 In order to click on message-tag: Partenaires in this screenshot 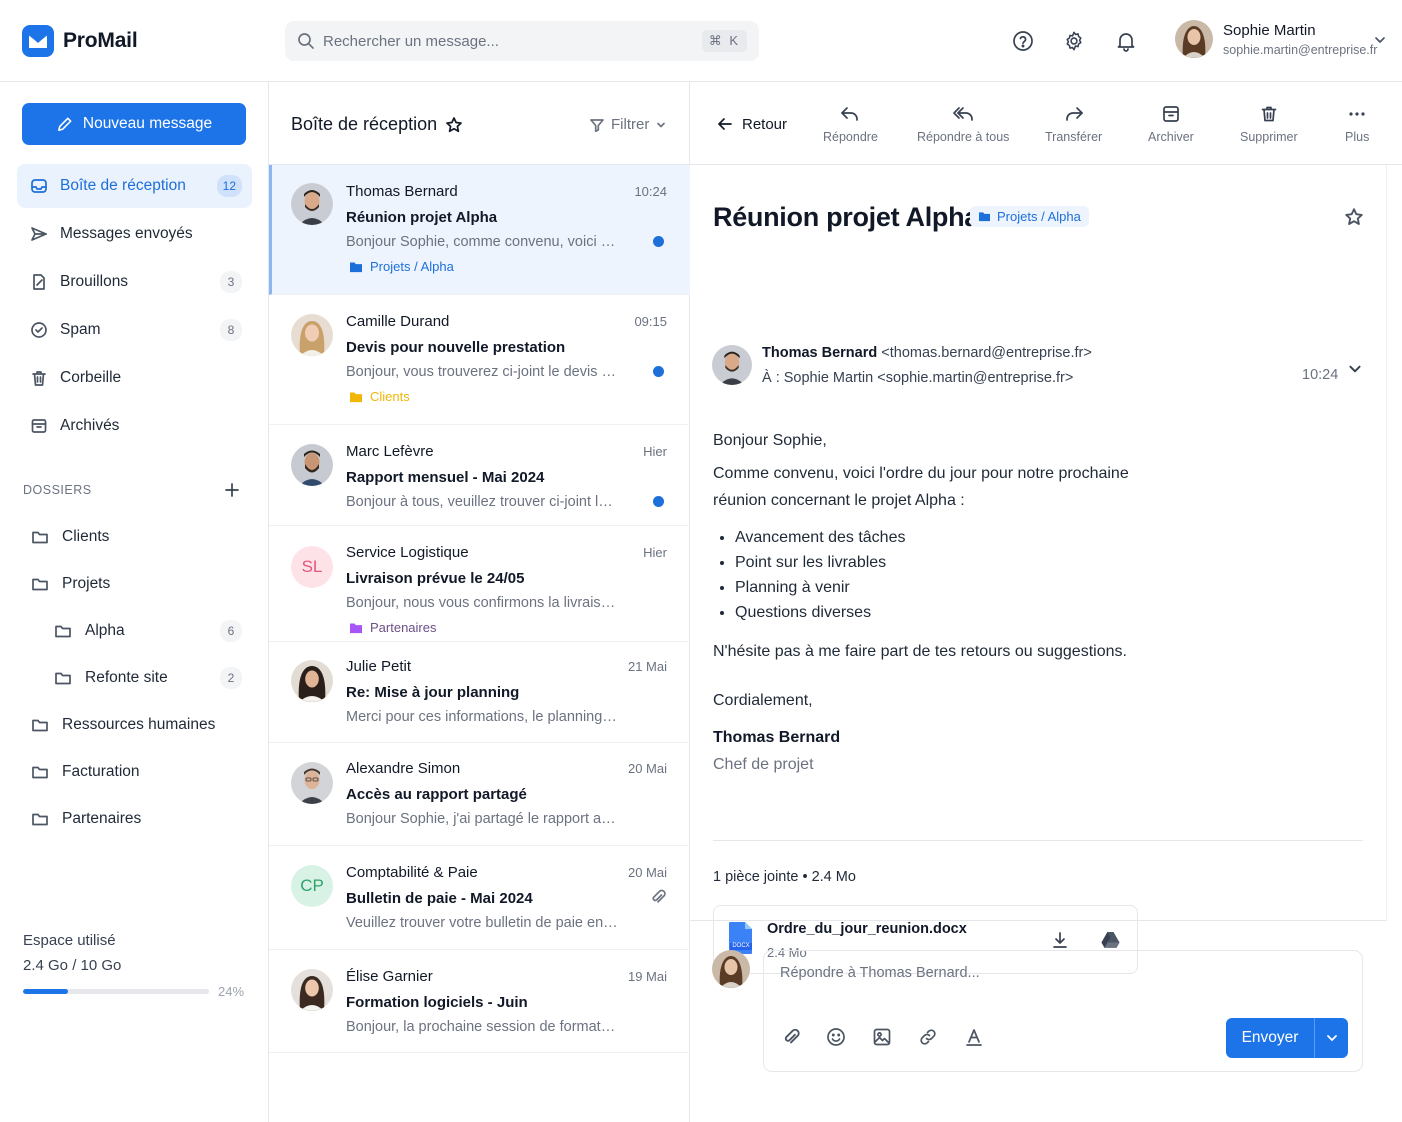, I will do `click(392, 627)`.